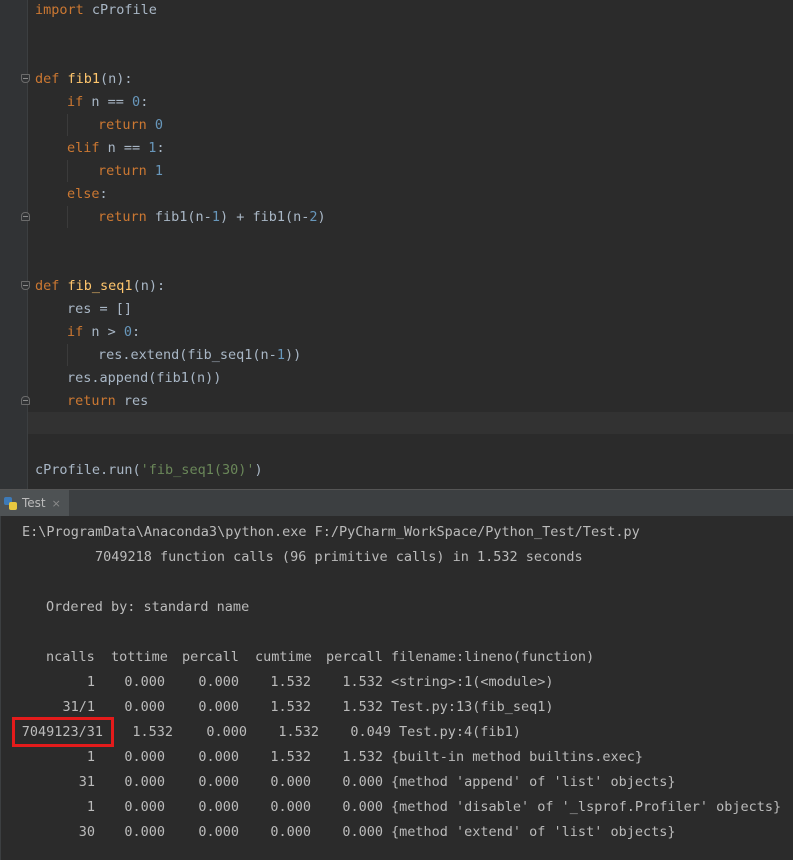 The height and width of the screenshot is (860, 793). I want to click on code-line: if n == 0:, so click(107, 102).